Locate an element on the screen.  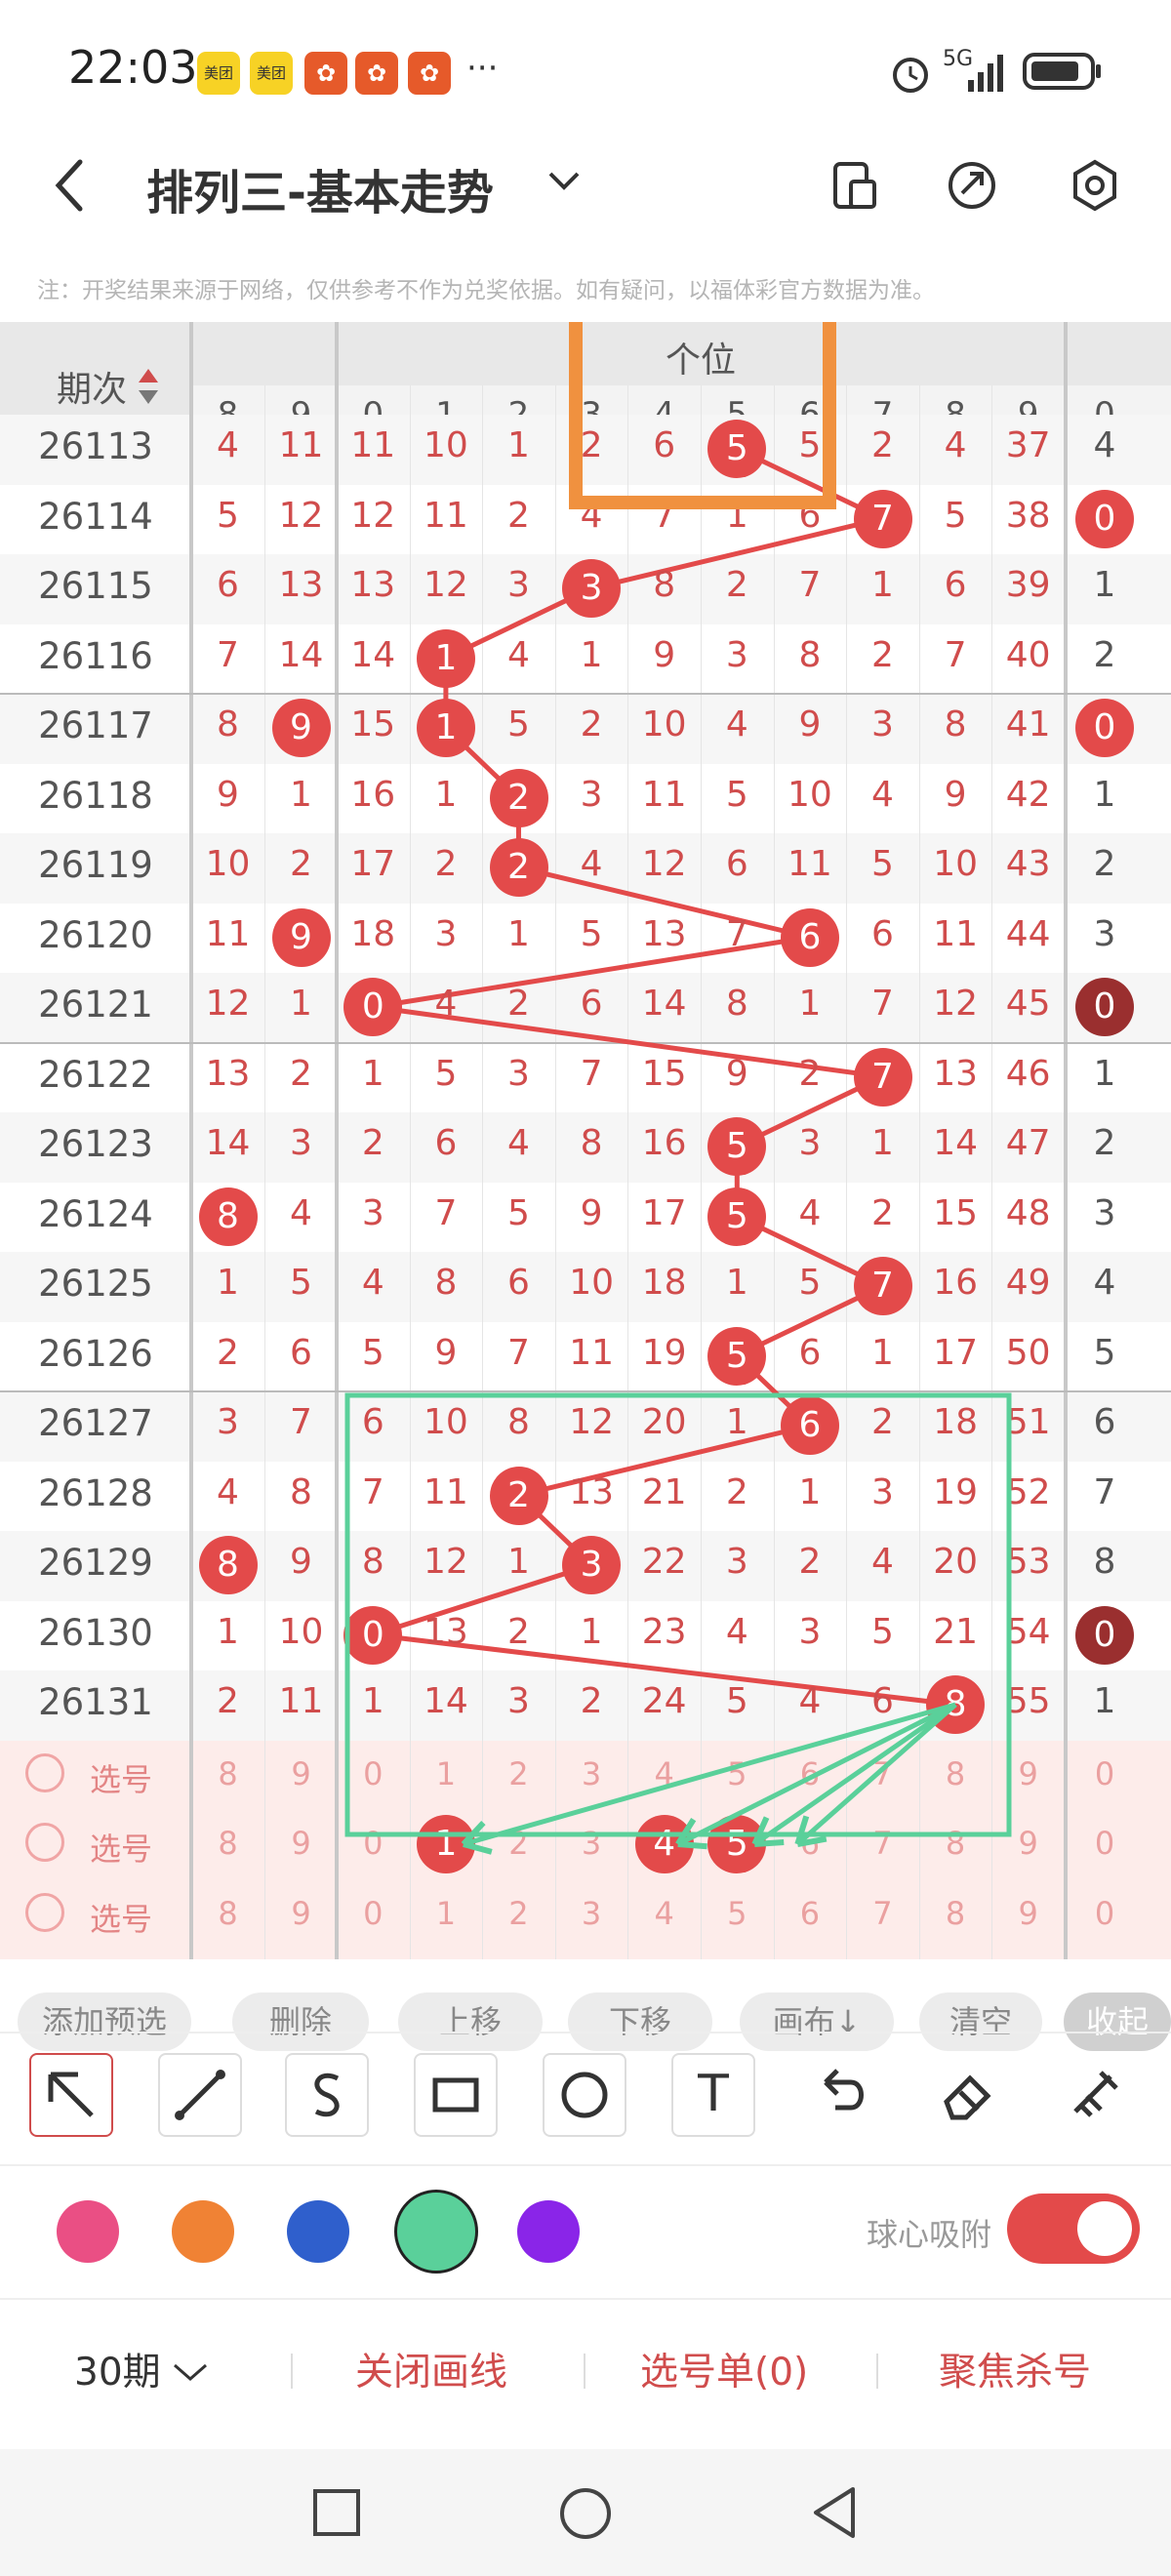
recents-icon is located at coordinates (336, 2512).